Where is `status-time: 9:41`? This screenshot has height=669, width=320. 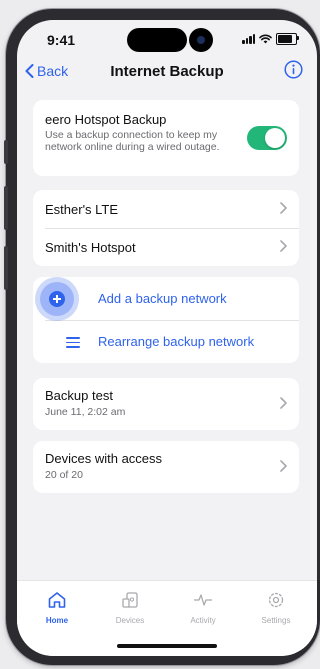 status-time: 9:41 is located at coordinates (61, 40).